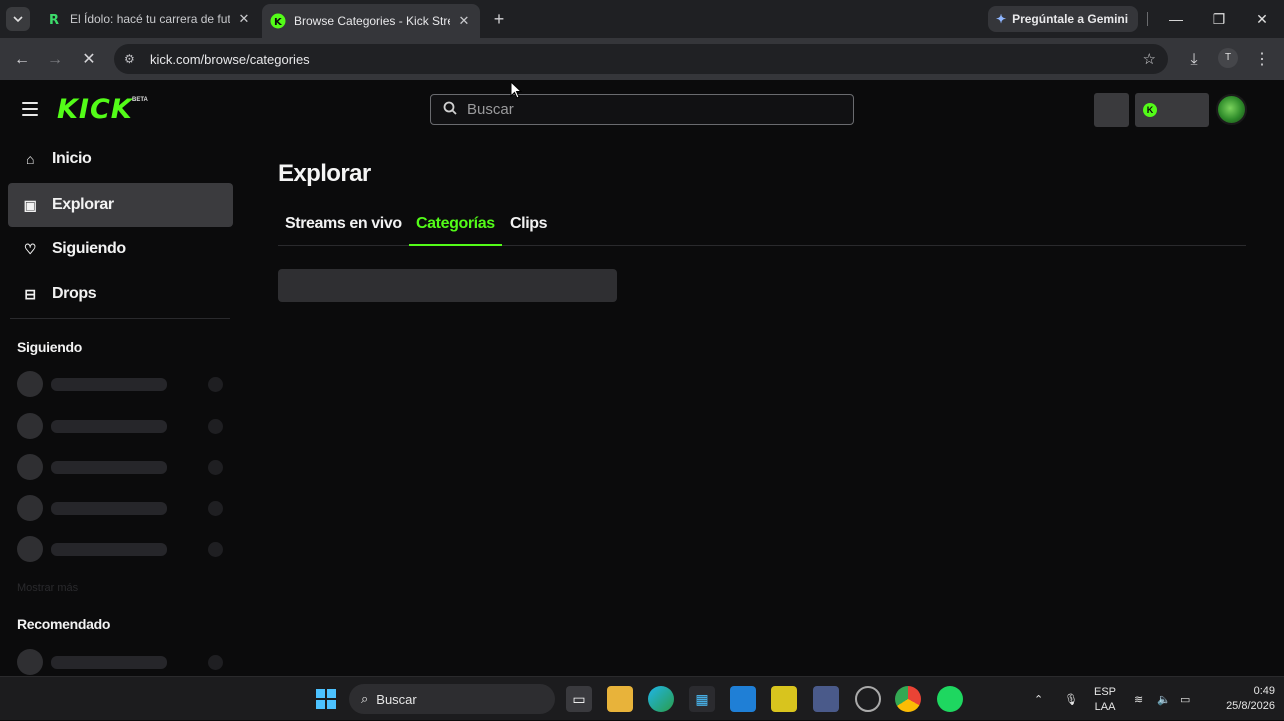  I want to click on beta-badge: BETA, so click(140, 100).